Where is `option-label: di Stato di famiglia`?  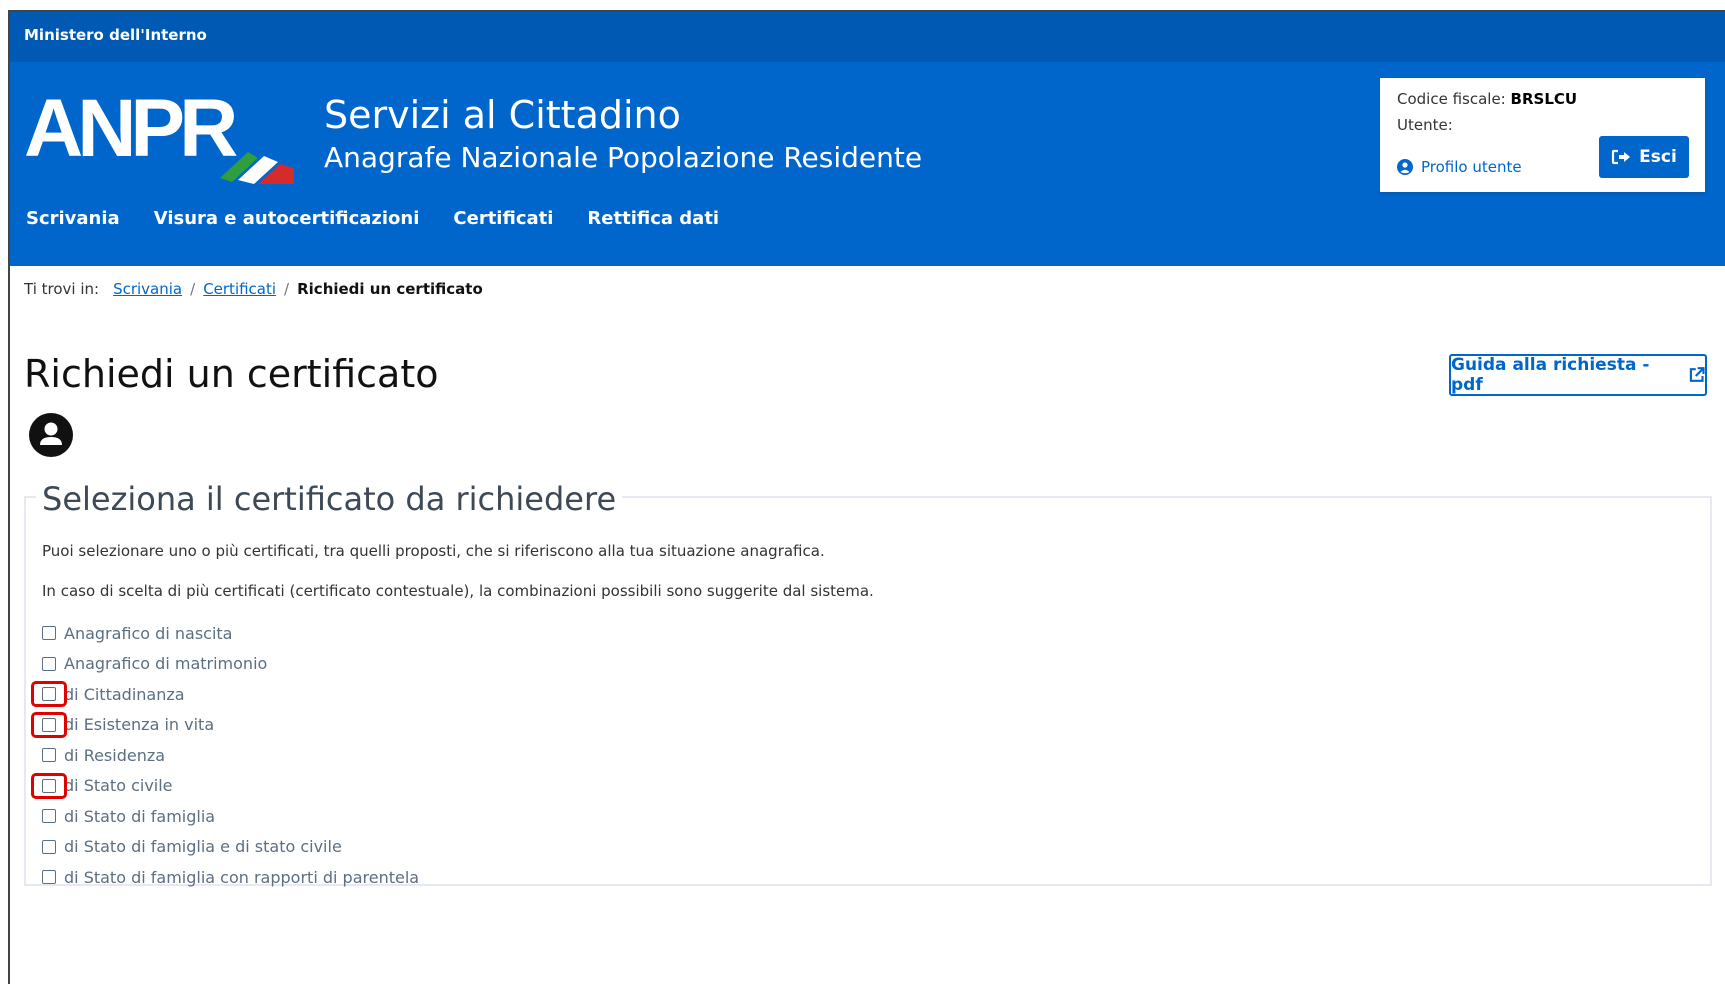
option-label: di Stato di famiglia is located at coordinates (140, 816).